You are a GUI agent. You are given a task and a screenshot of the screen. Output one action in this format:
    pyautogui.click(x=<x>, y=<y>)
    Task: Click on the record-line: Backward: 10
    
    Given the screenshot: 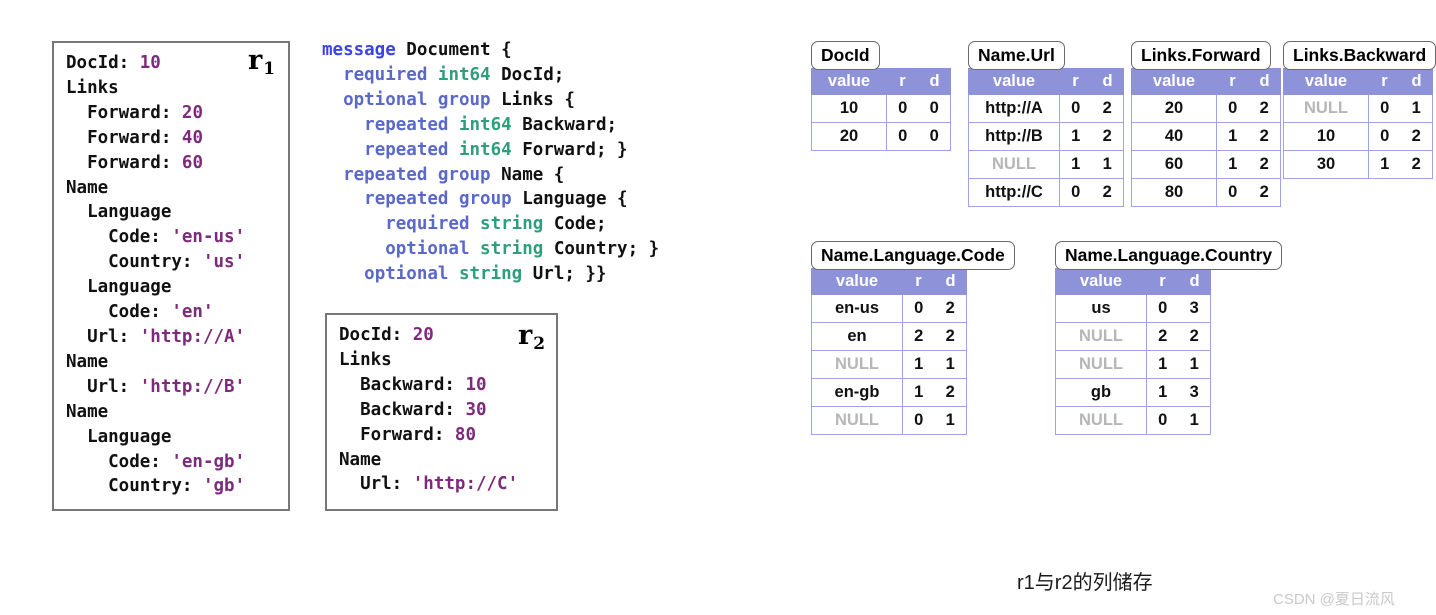 What is the action you would take?
    pyautogui.click(x=442, y=385)
    